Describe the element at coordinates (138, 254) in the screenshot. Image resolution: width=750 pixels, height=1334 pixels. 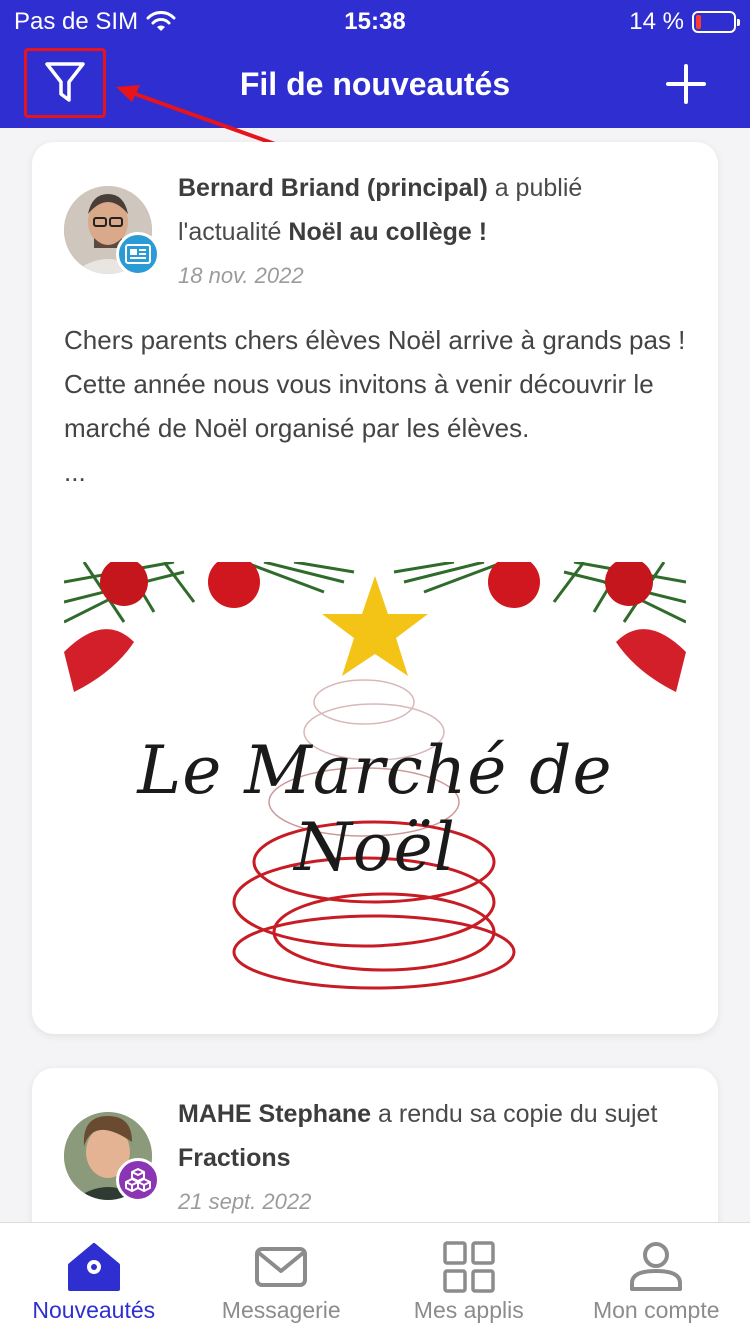
I see `newspaper-icon` at that location.